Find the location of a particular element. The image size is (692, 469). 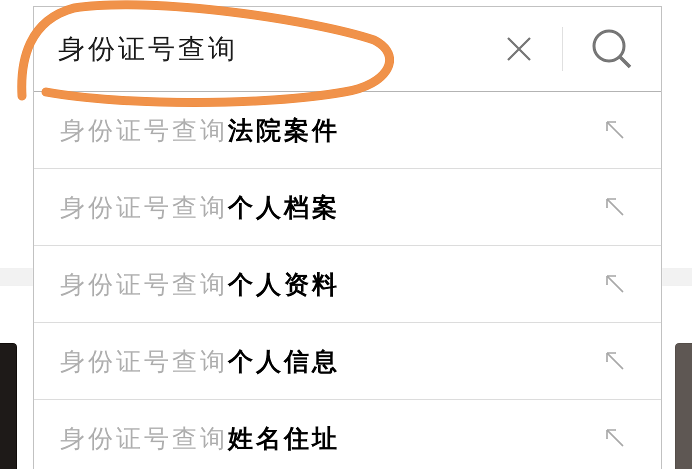

search-field: 身份证号查询 is located at coordinates (281, 49).